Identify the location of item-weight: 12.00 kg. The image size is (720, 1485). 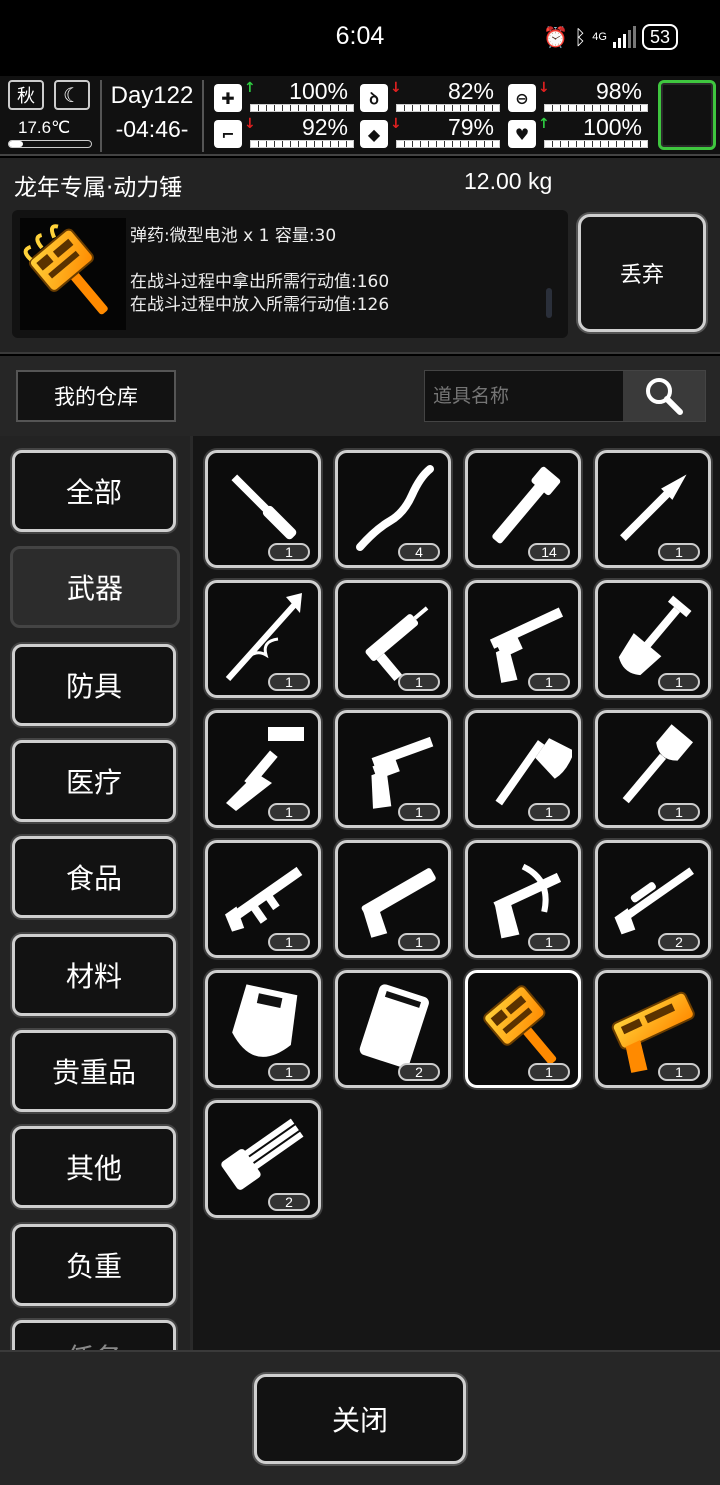
(508, 181).